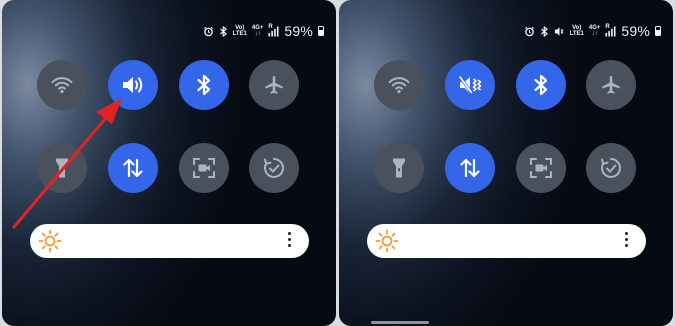  I want to click on panel-drag-handle, so click(400, 322).